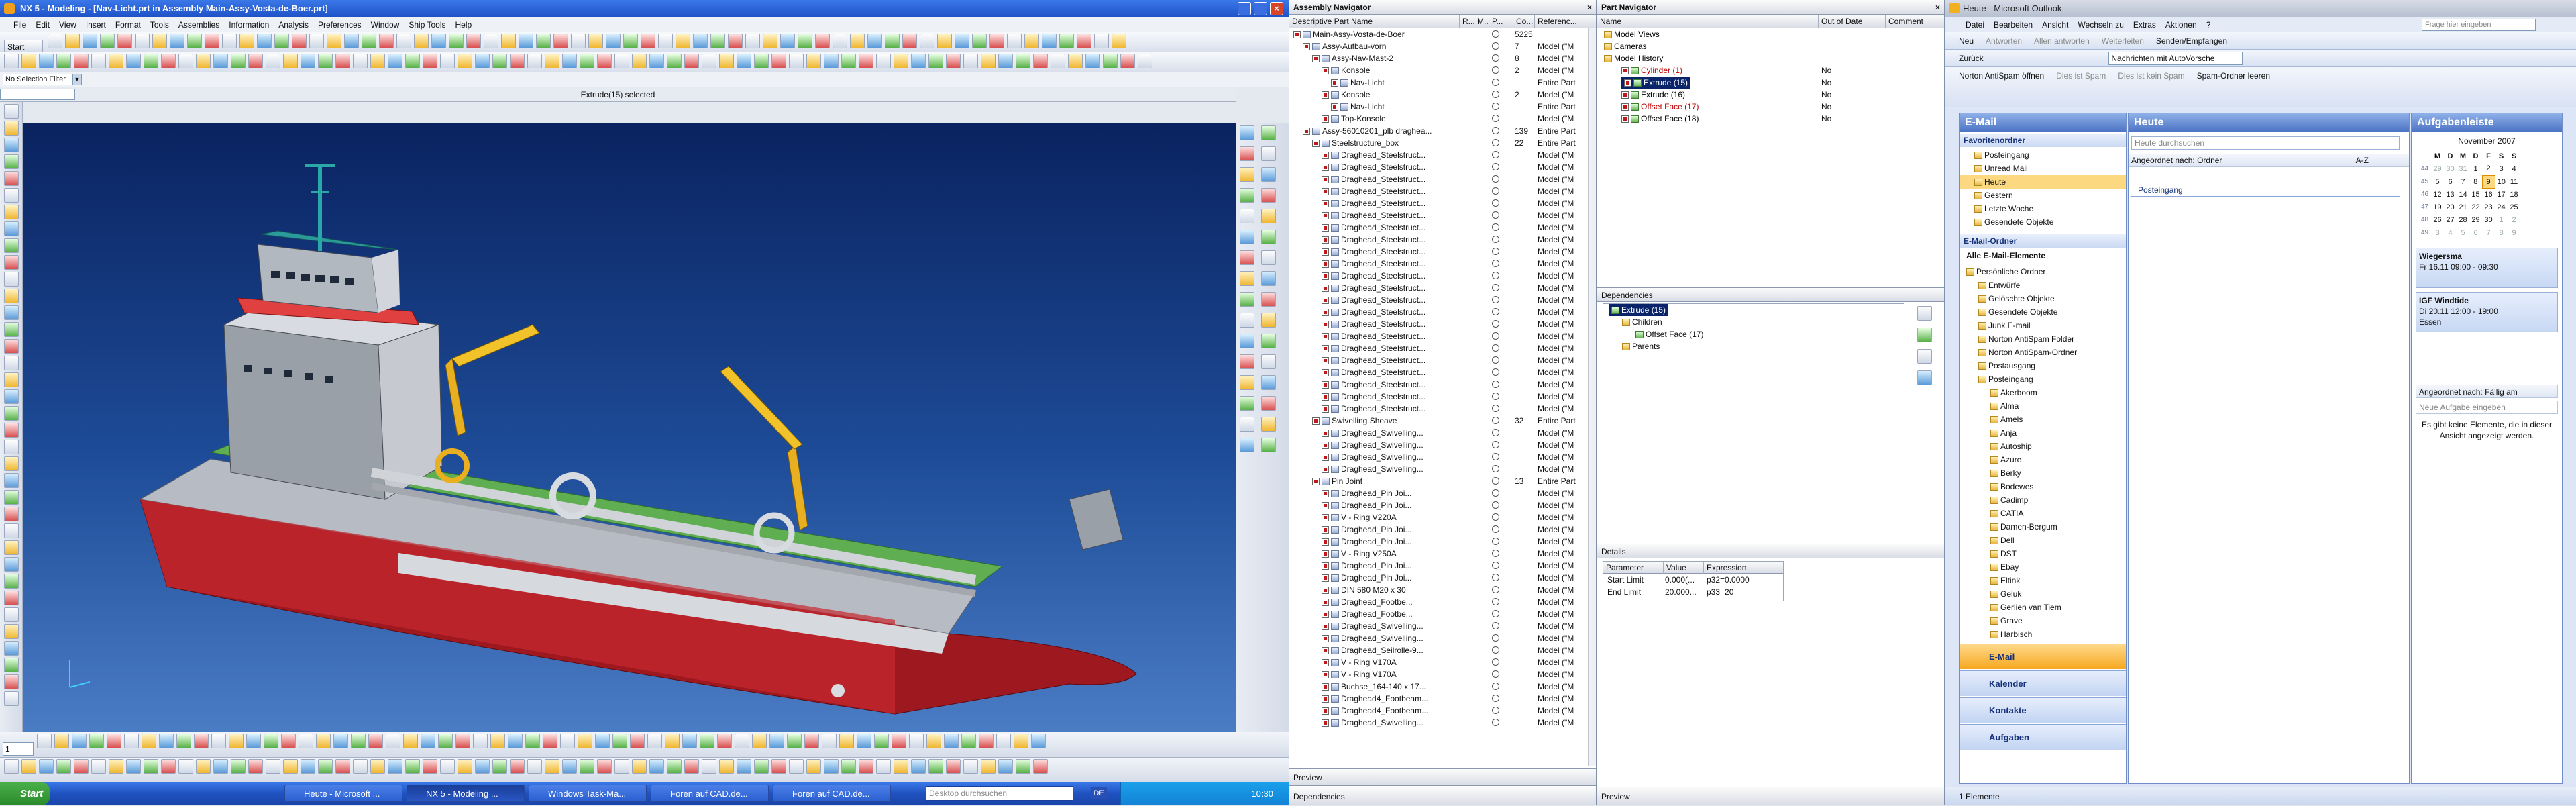  Describe the element at coordinates (19, 25) in the screenshot. I see `menu-file: File` at that location.